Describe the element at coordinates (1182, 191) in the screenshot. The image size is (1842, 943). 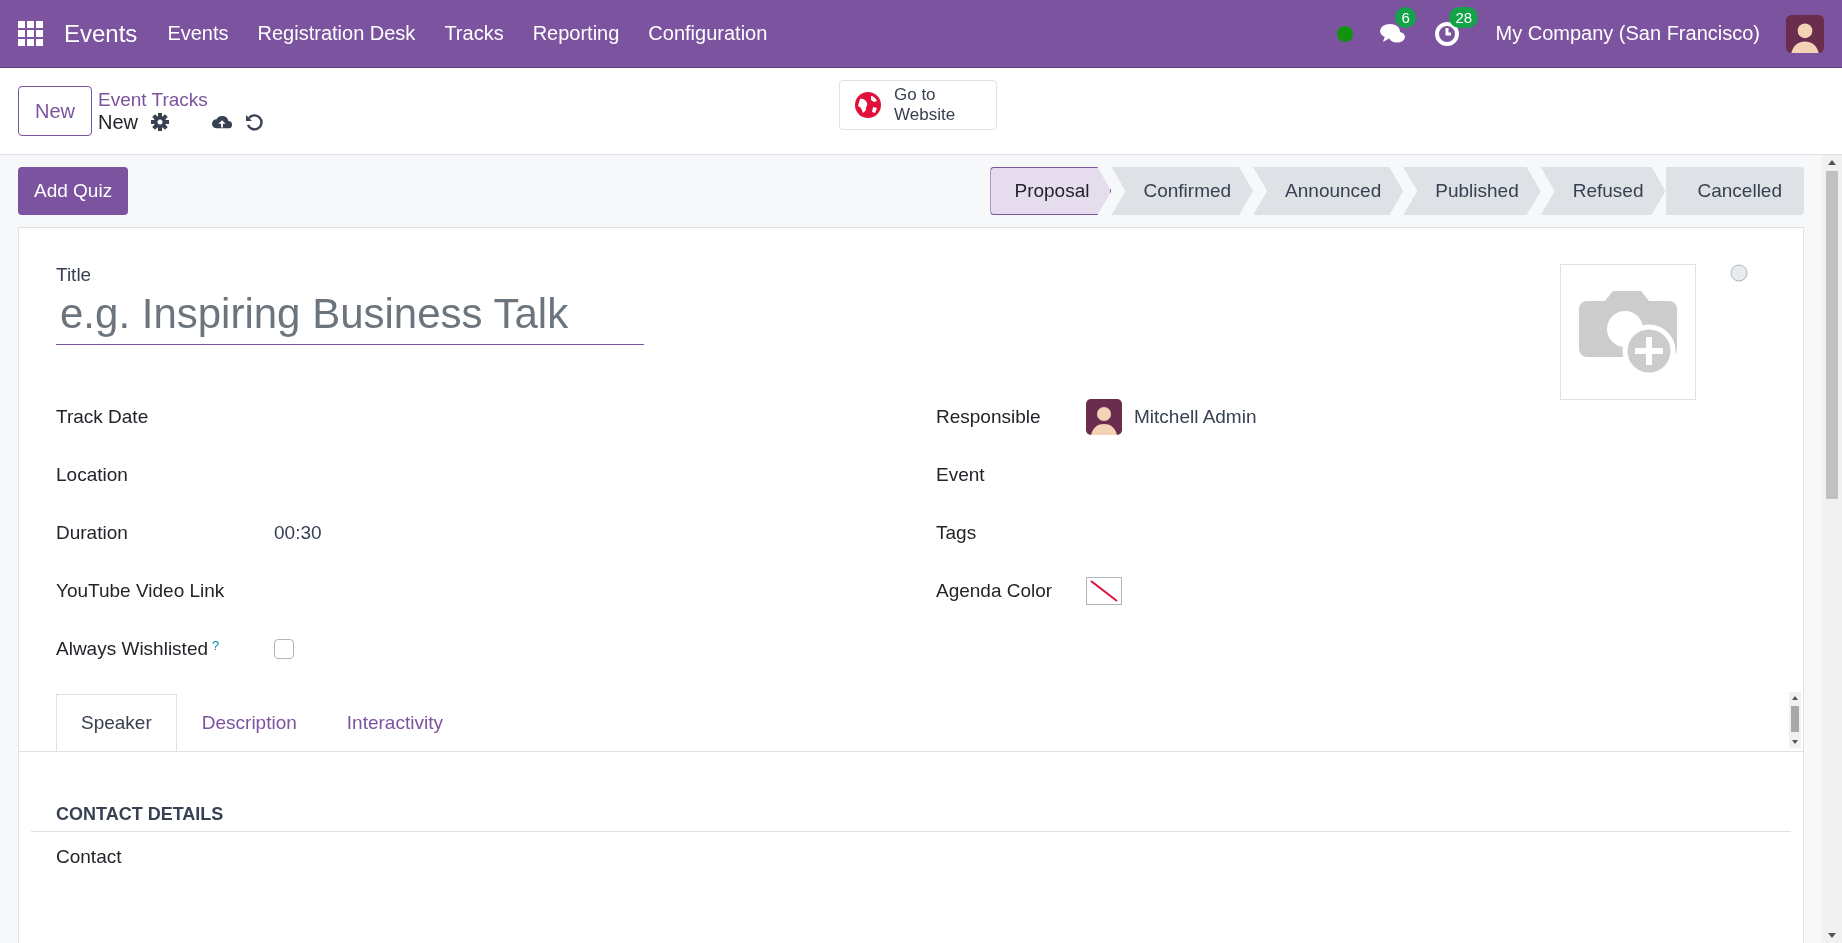
I see `status-stage: Confirmed` at that location.